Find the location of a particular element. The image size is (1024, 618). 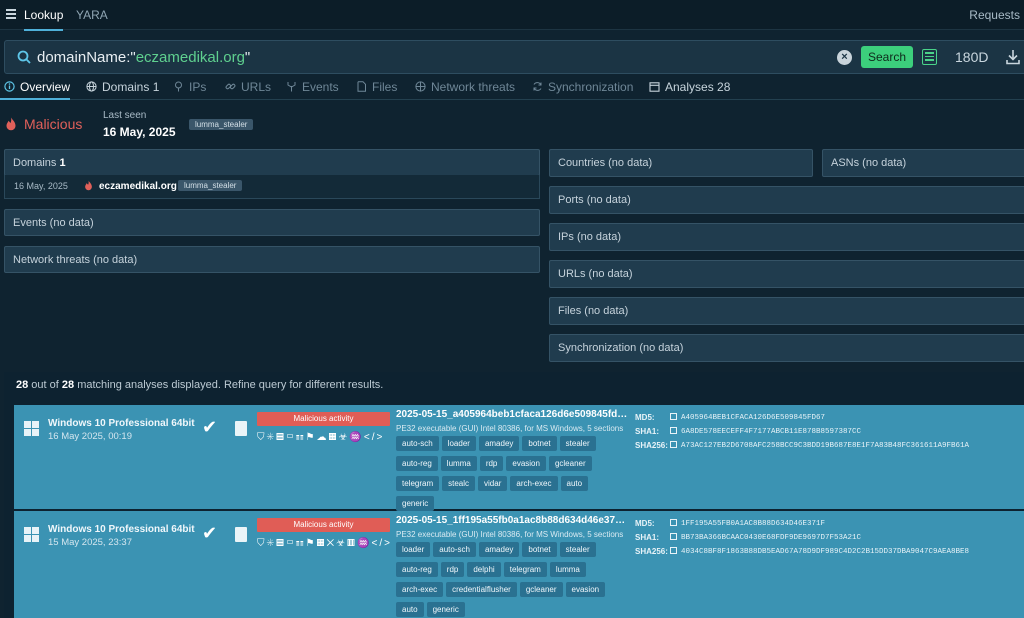

urls-panel: URLs (no data) is located at coordinates (786, 274).